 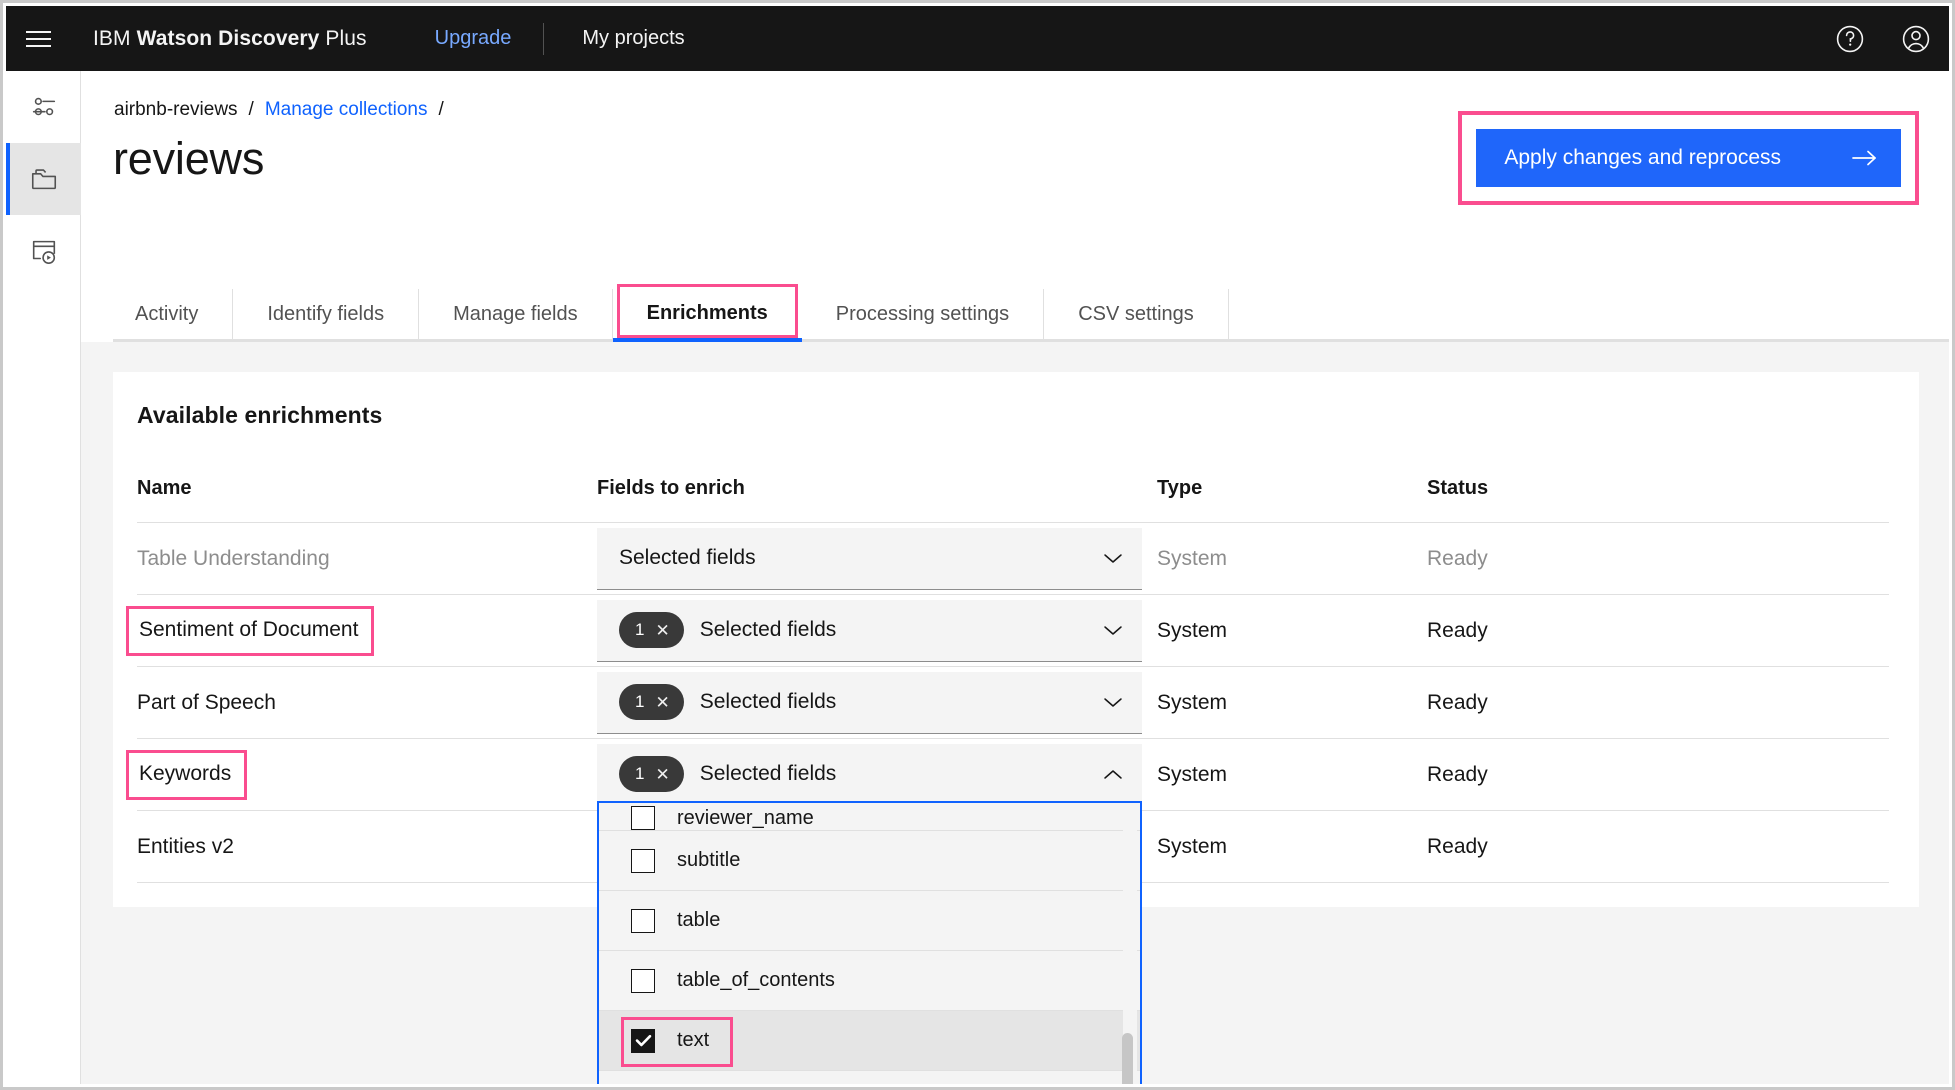 What do you see at coordinates (176, 110) in the screenshot?
I see `breadcrumb-project: airbnb-reviews` at bounding box center [176, 110].